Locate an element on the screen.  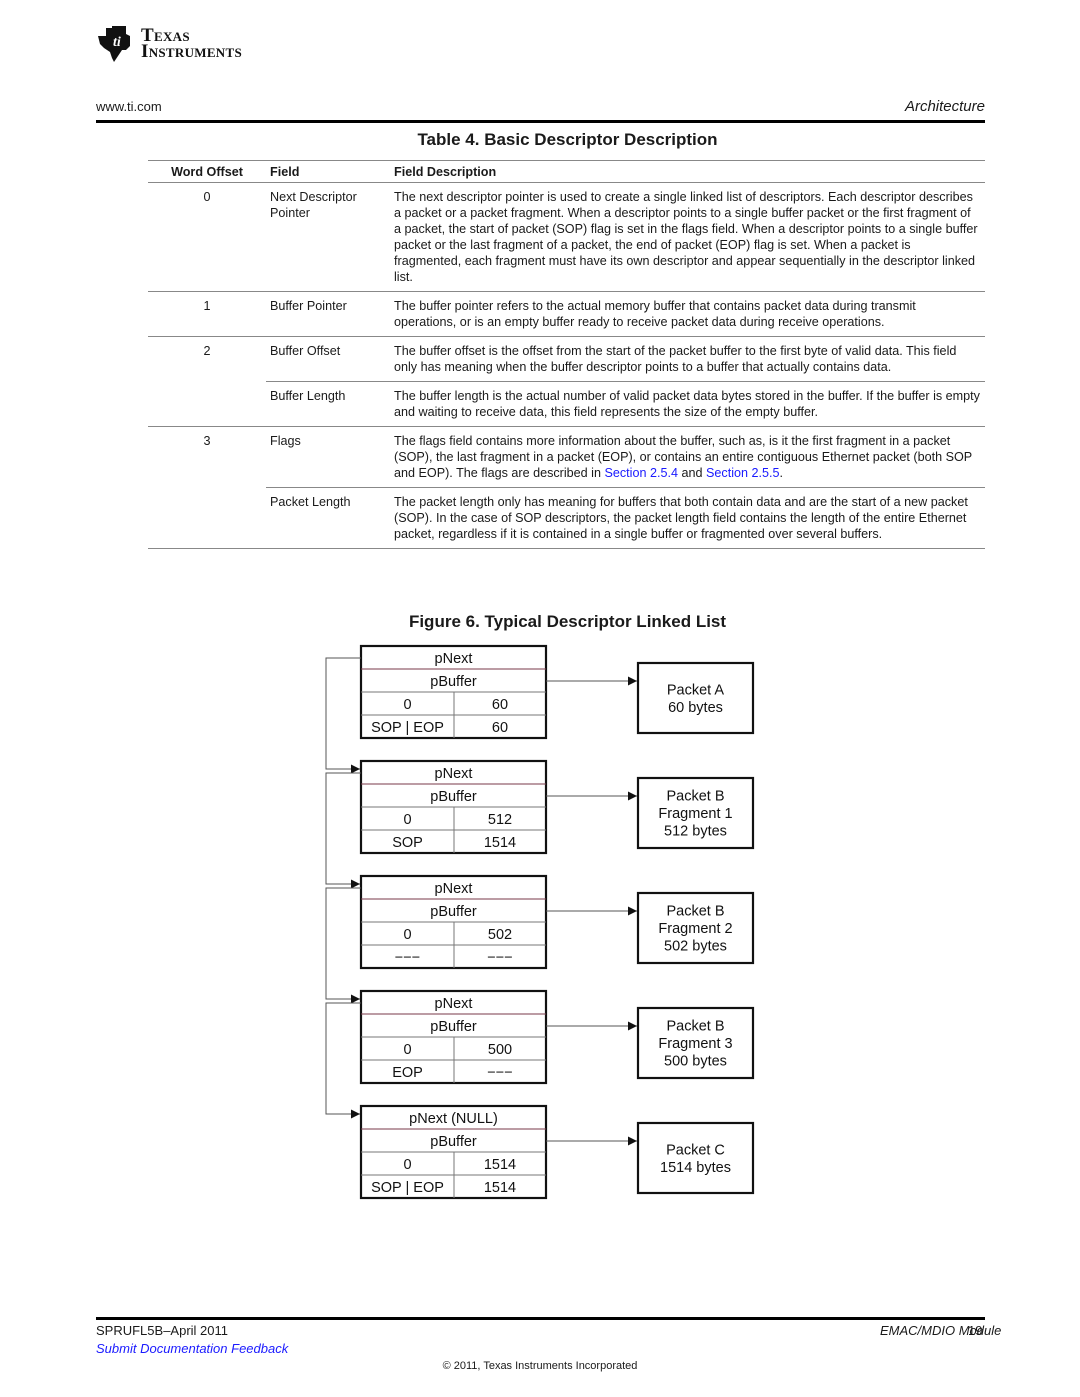
buffer-length-field: 1514 is located at coordinates (500, 1165).